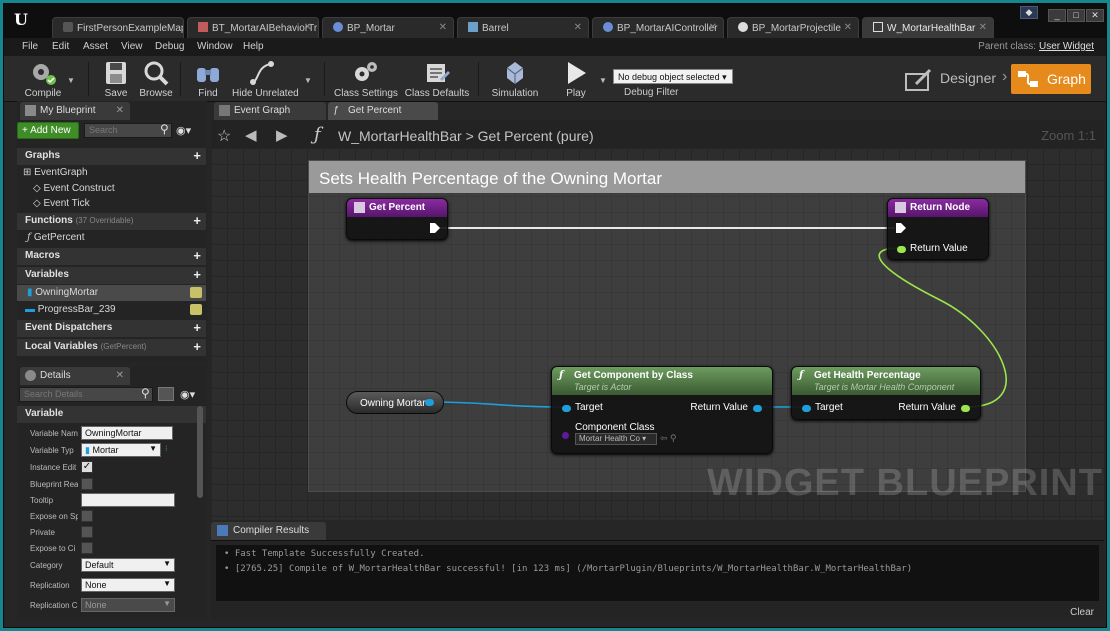  I want to click on container-type-icon: ⁝, so click(166, 448).